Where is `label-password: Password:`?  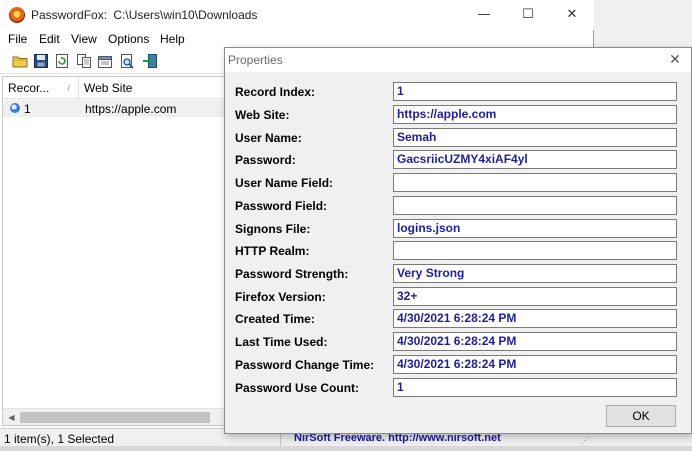 label-password: Password: is located at coordinates (265, 160).